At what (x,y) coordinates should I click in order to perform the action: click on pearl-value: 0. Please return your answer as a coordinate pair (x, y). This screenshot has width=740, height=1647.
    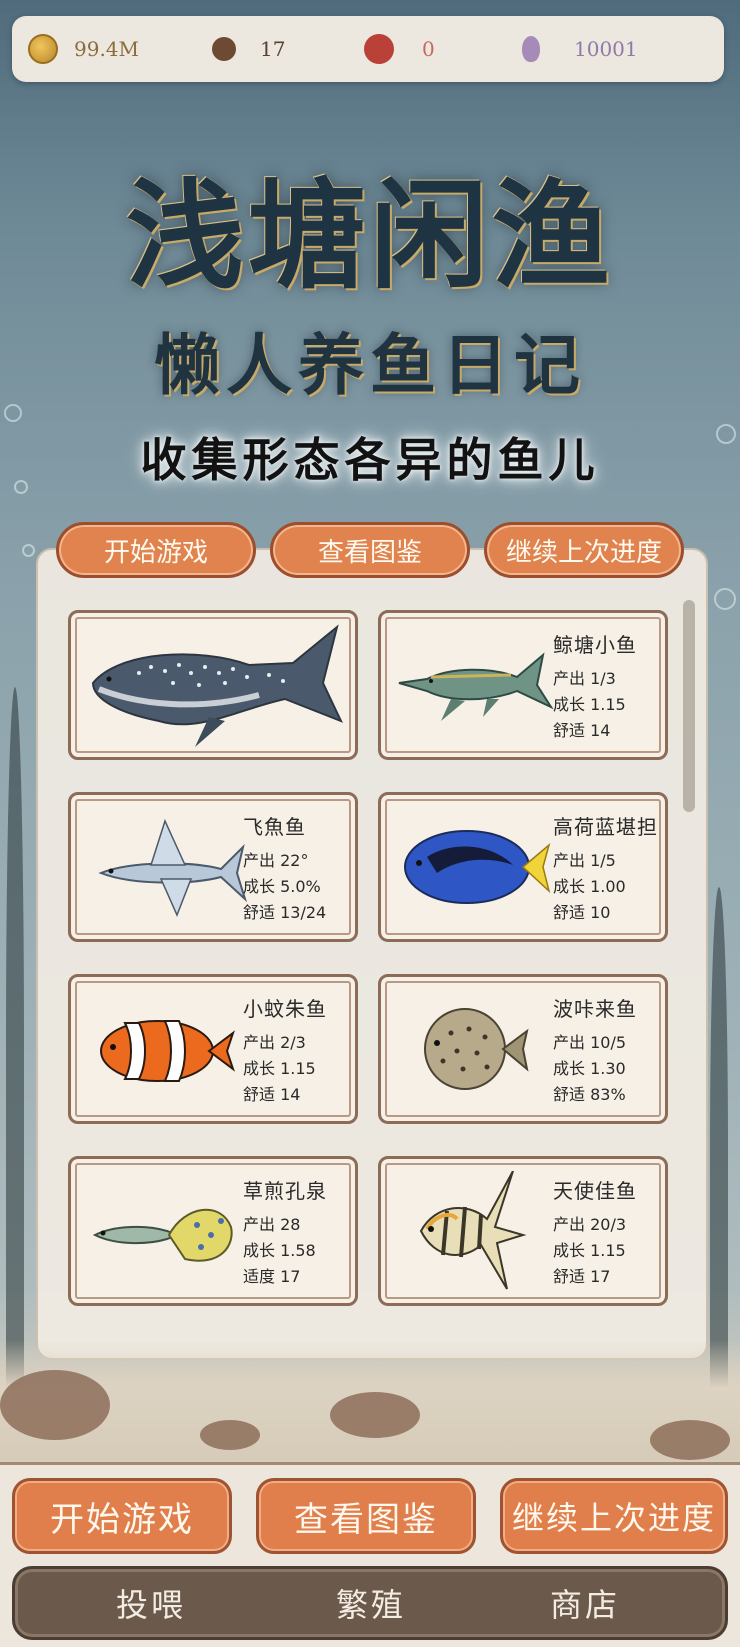
    Looking at the image, I should click on (428, 49).